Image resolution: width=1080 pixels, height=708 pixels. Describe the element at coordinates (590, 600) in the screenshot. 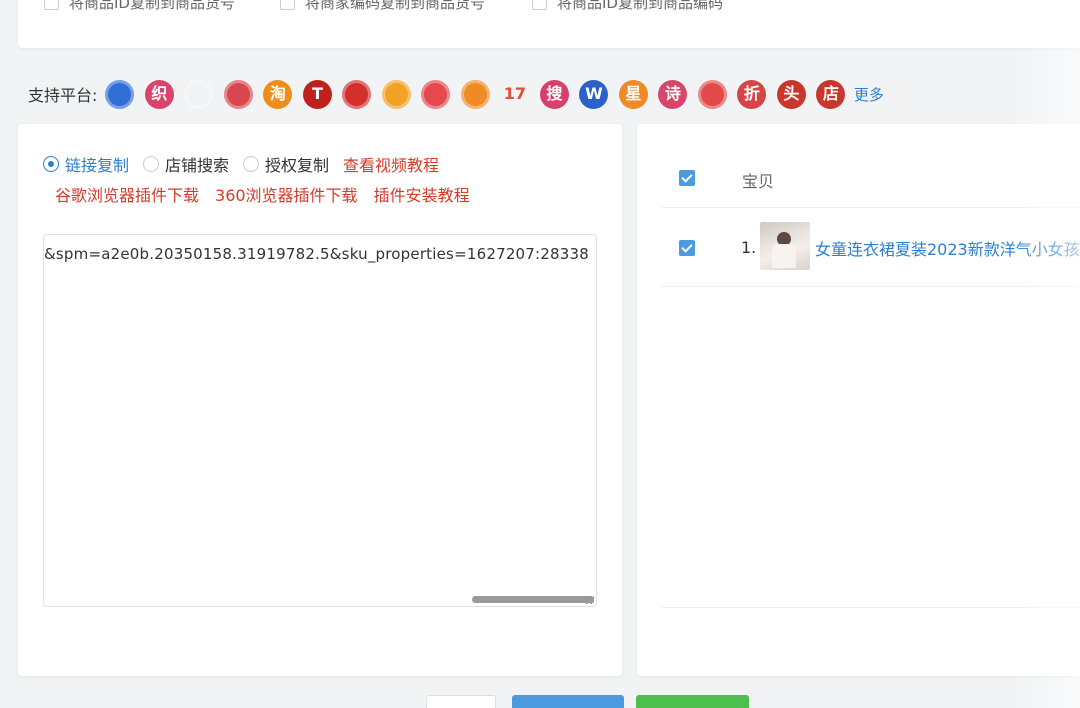

I see `resize-handle-icon` at that location.